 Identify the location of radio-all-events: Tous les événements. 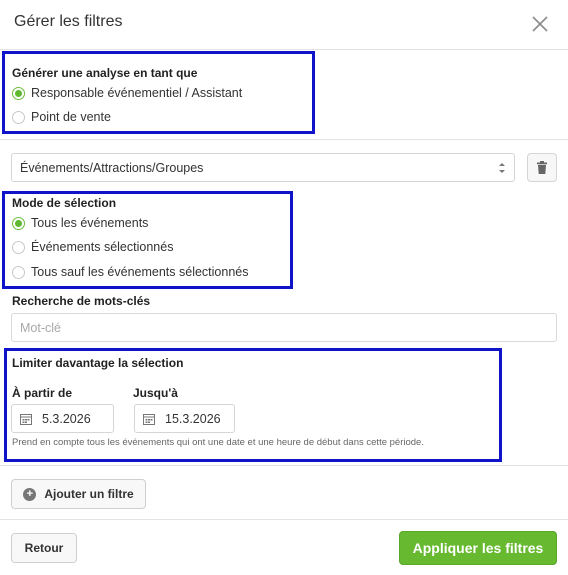
(80, 223).